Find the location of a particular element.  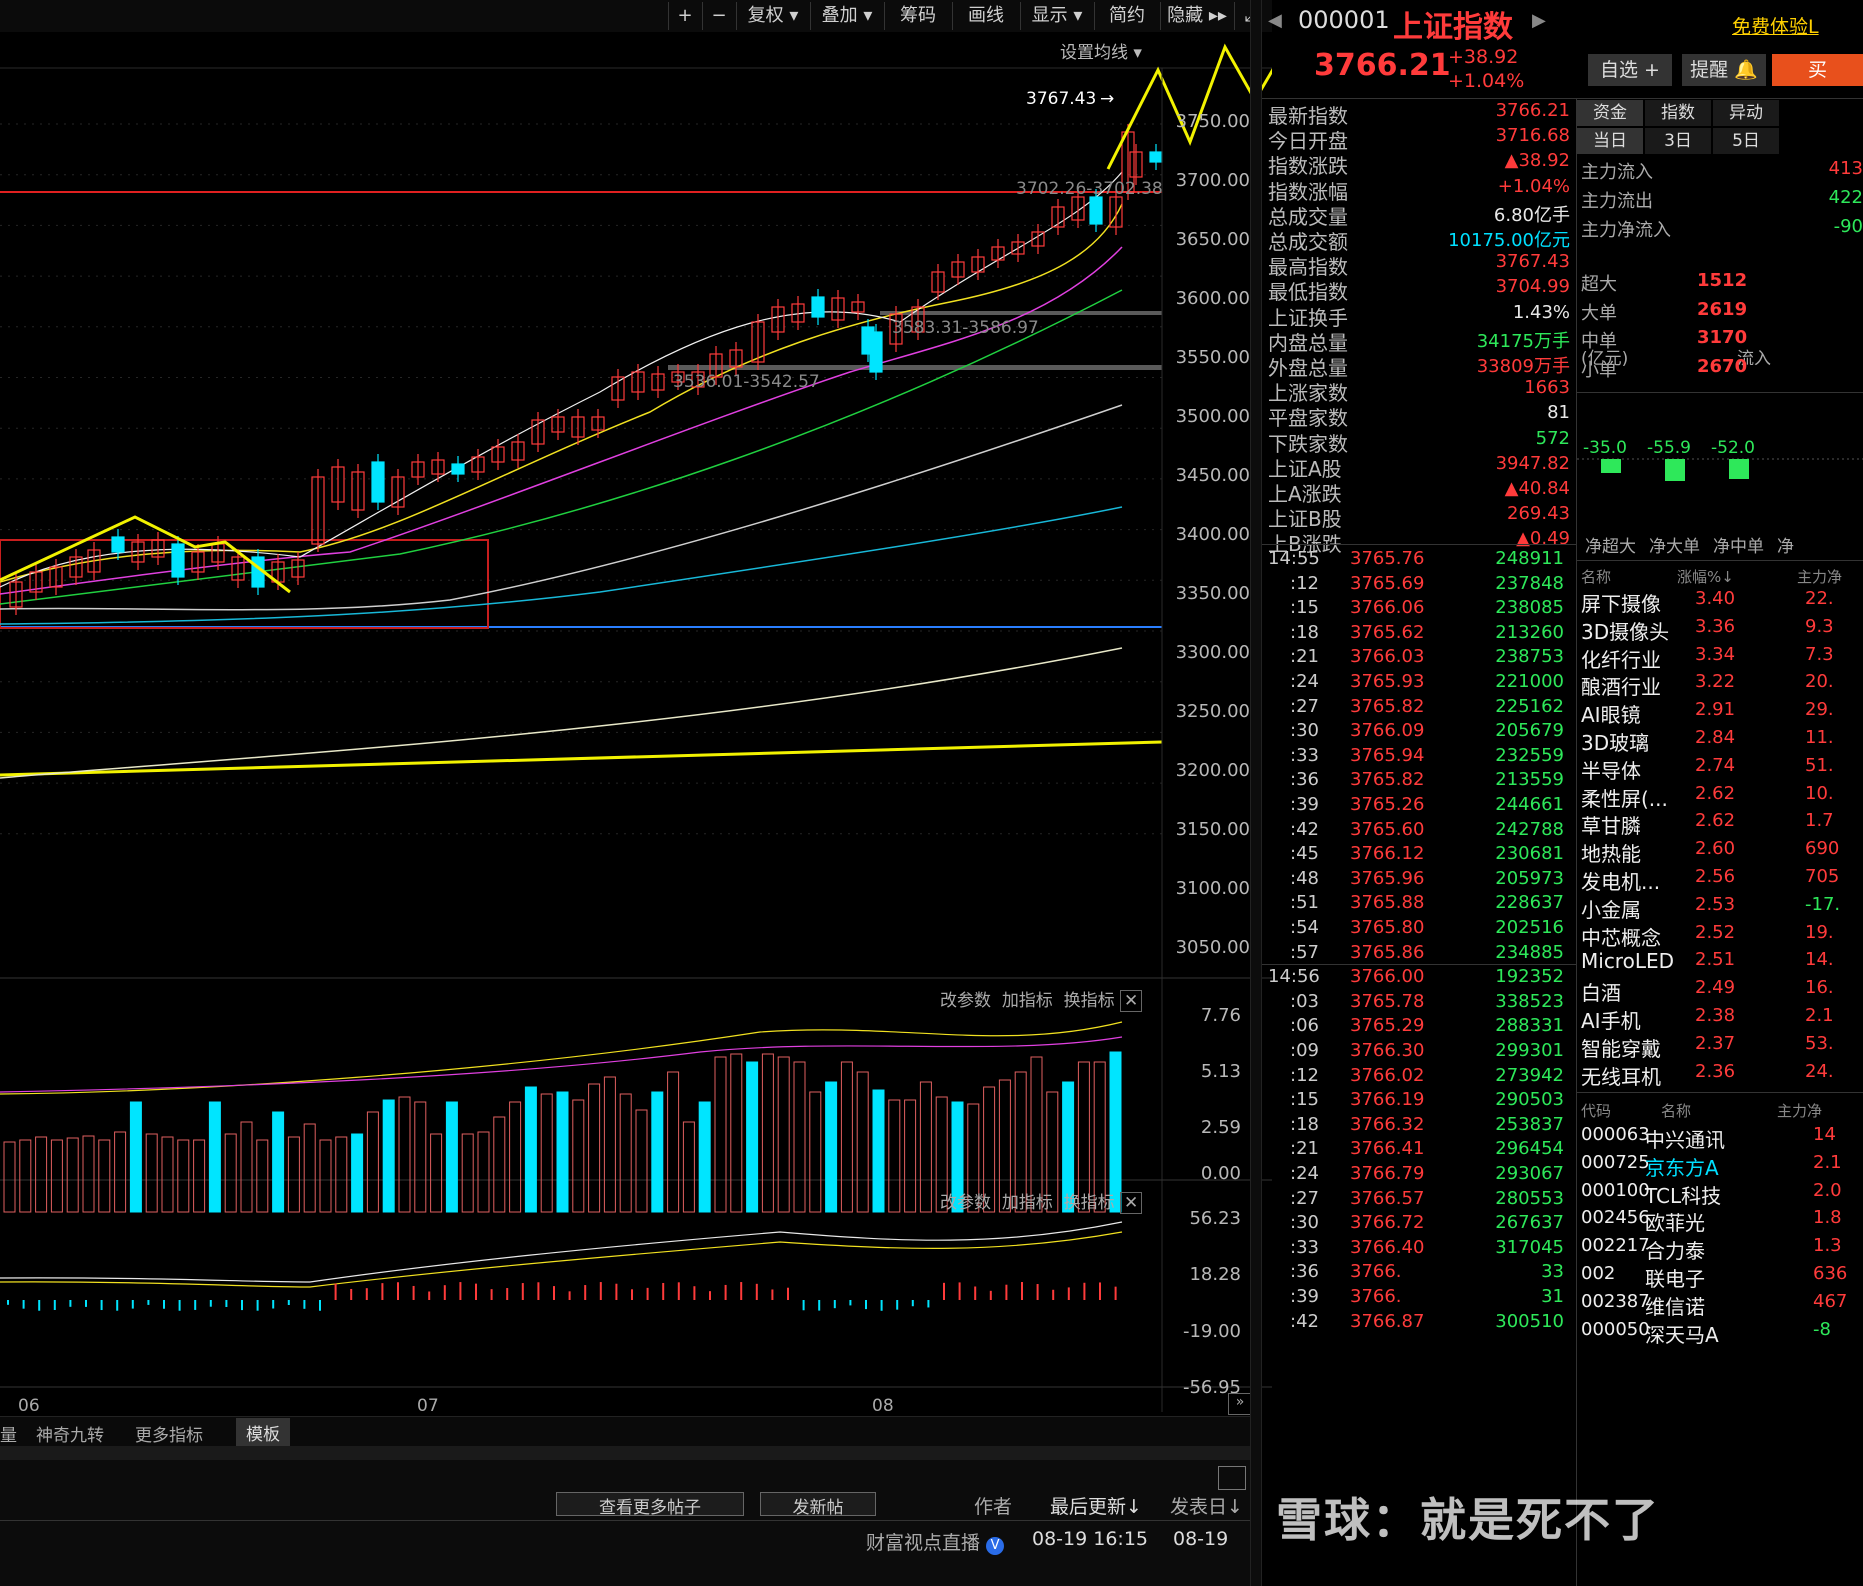

add-watchlist-button: 自选 + is located at coordinates (1630, 70).